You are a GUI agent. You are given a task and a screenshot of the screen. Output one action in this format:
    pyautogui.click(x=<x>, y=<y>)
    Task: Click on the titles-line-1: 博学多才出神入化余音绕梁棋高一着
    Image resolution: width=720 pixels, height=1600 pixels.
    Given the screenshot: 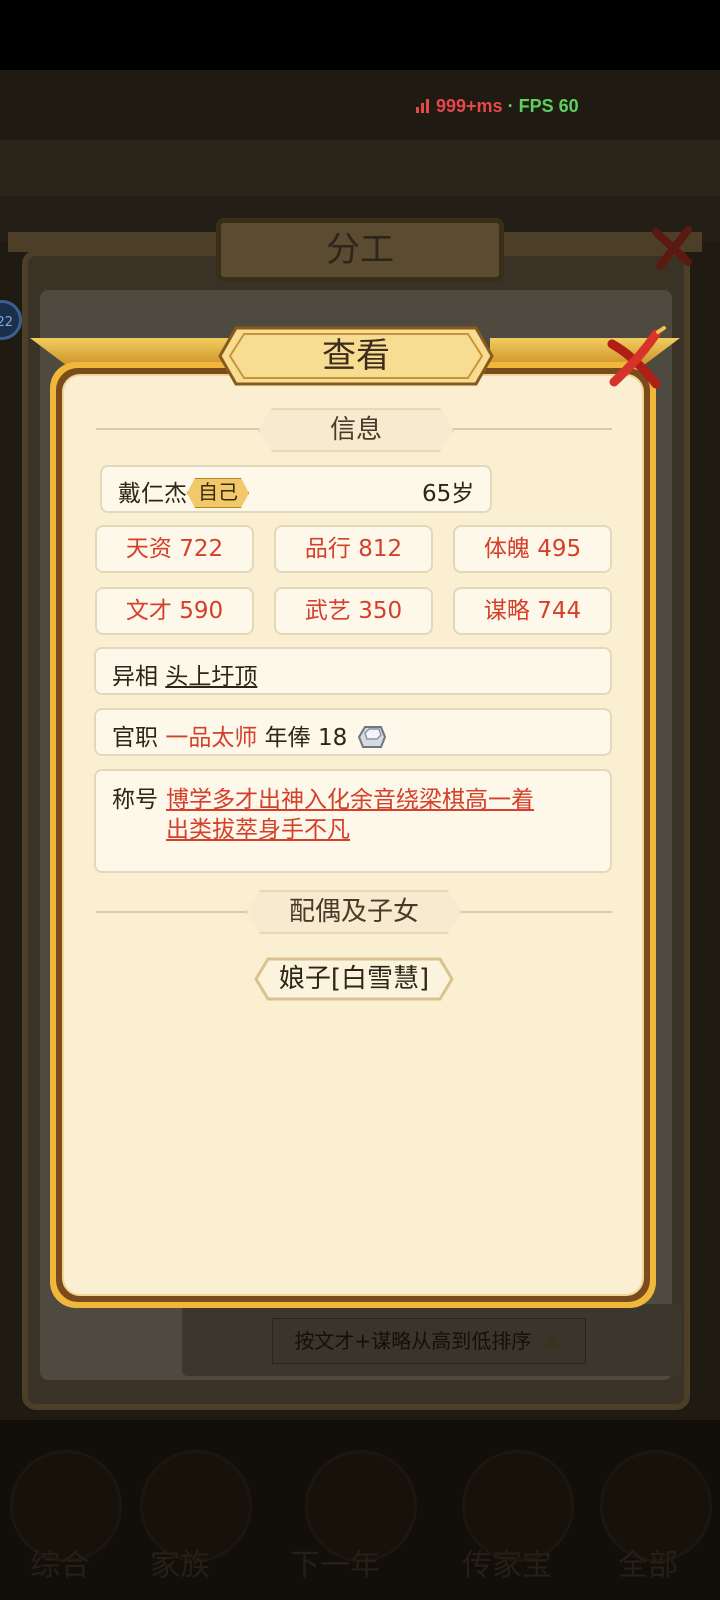 What is the action you would take?
    pyautogui.click(x=350, y=797)
    